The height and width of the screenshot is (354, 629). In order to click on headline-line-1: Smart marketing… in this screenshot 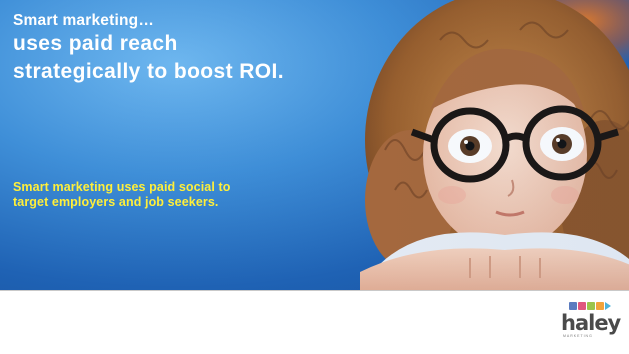, I will do `click(84, 20)`.